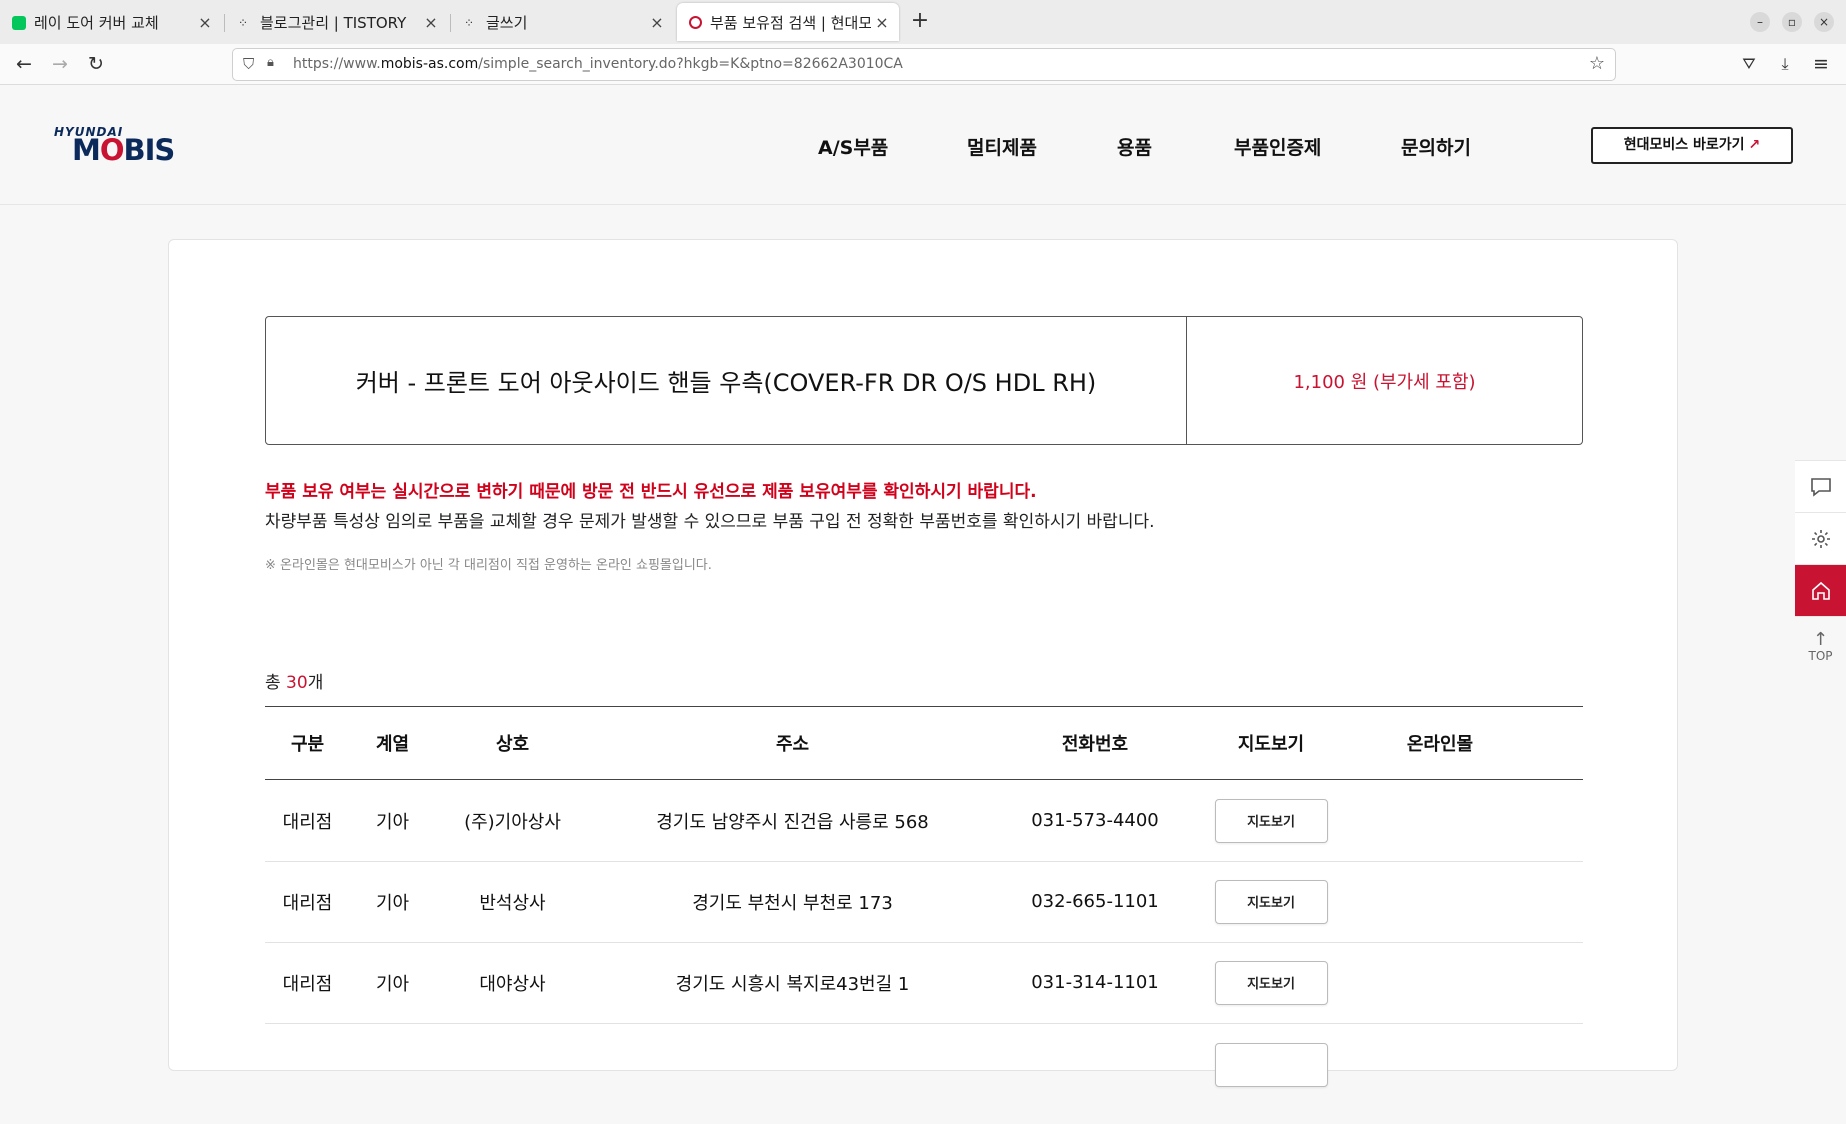 This screenshot has height=1124, width=1846. I want to click on logo-main-text: MOBIS, so click(123, 150).